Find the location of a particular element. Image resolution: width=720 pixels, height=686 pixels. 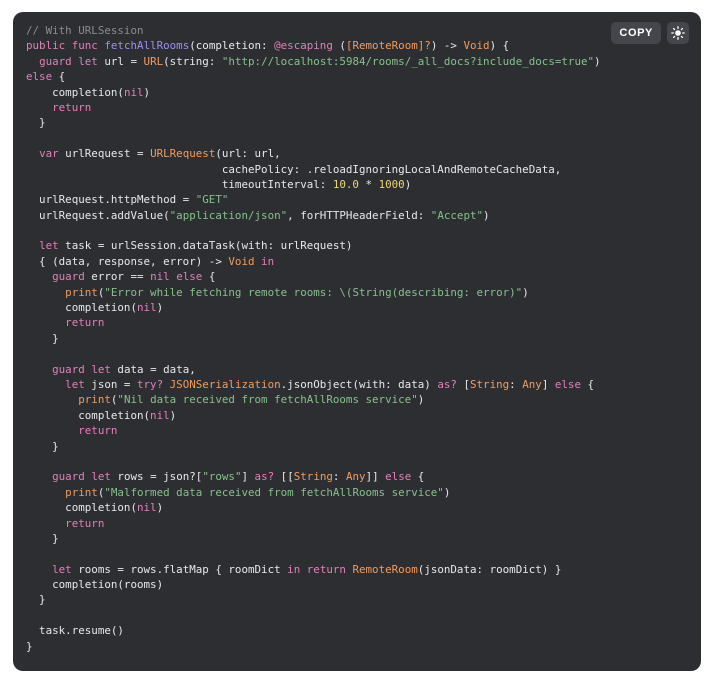

theme-toggle-button is located at coordinates (678, 33).